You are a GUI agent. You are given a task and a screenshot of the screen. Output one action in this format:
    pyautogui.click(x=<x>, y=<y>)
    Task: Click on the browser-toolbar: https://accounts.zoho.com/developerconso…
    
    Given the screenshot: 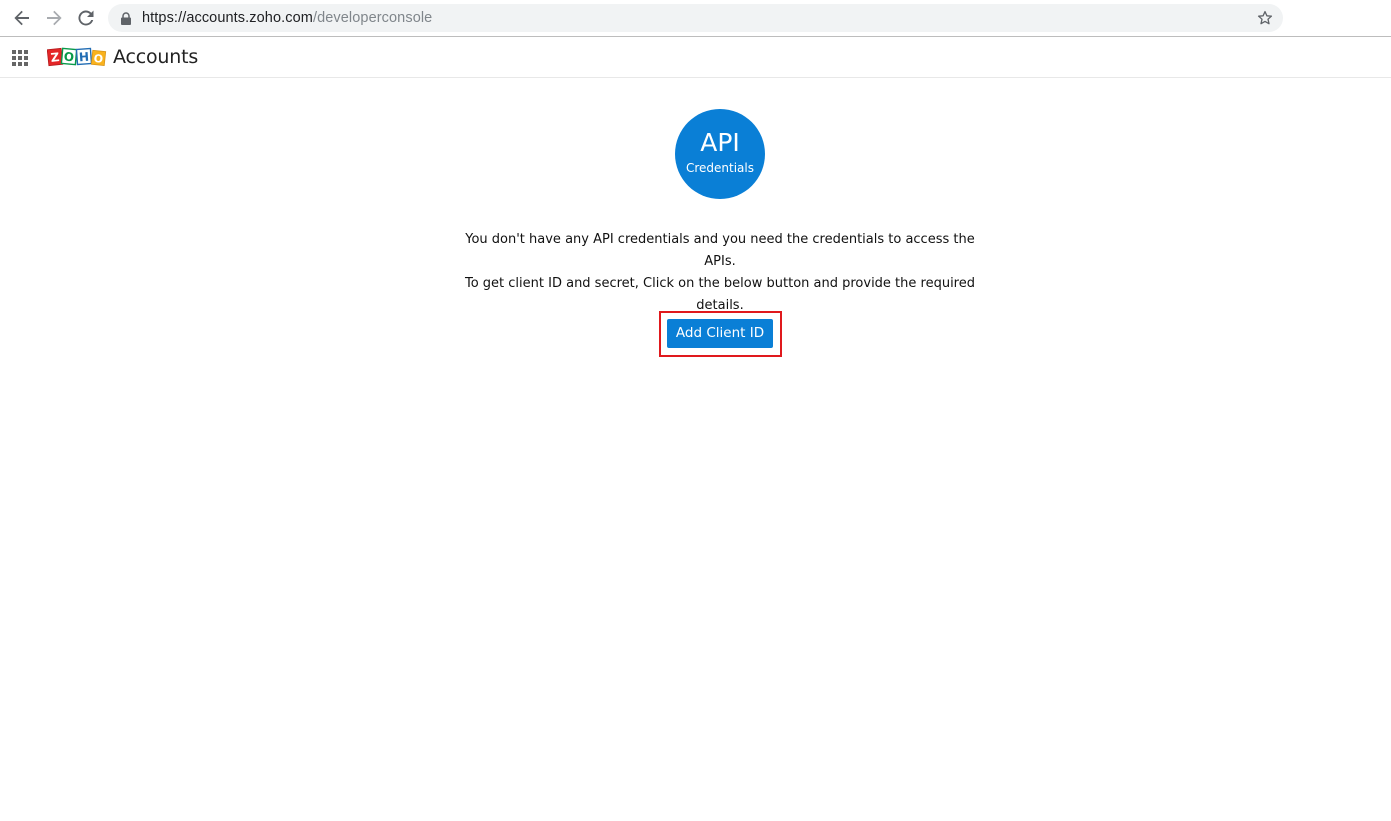 What is the action you would take?
    pyautogui.click(x=695, y=18)
    